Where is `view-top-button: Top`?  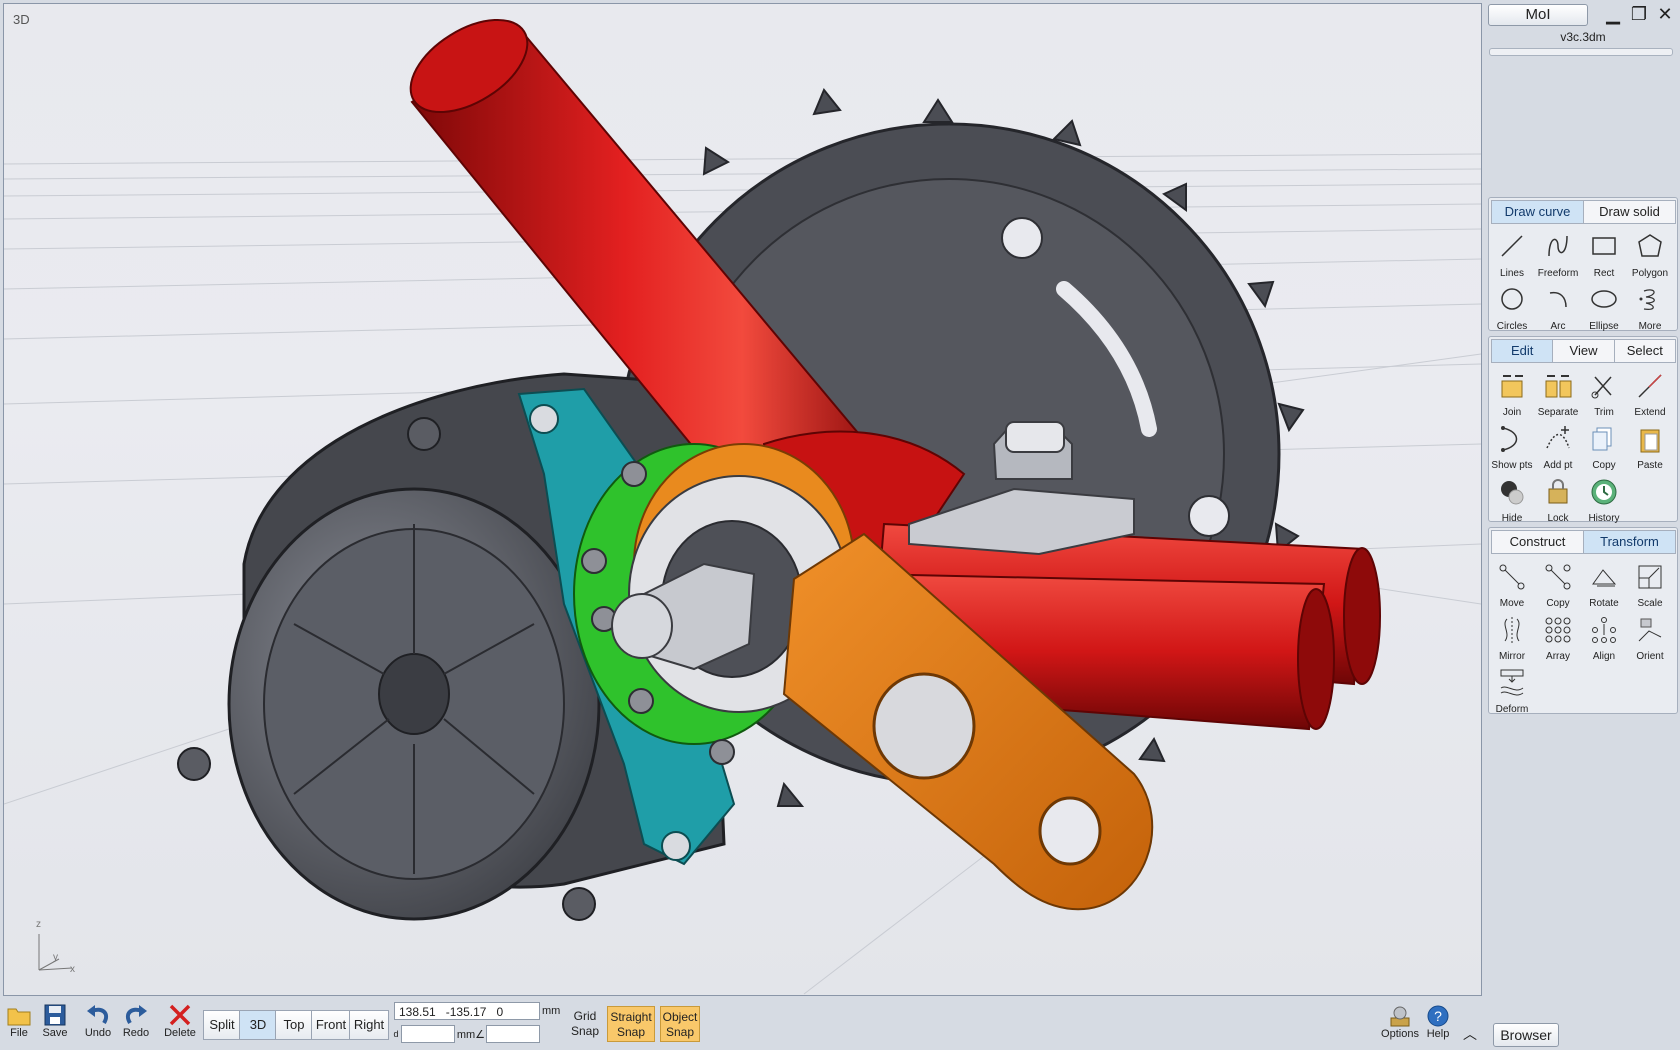
view-top-button: Top is located at coordinates (294, 1025).